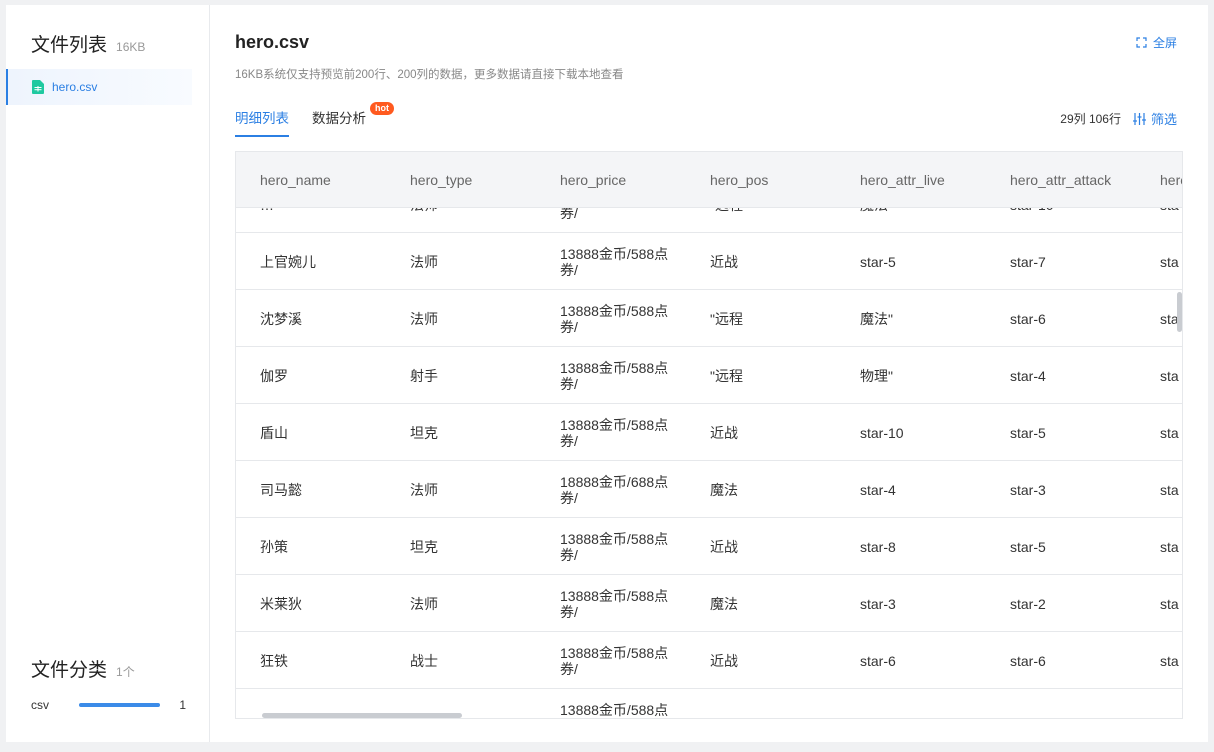  I want to click on table-row: 上官婉儿 法师 13888金币/588点券/近战 star-5 star-7 sta, so click(709, 261).